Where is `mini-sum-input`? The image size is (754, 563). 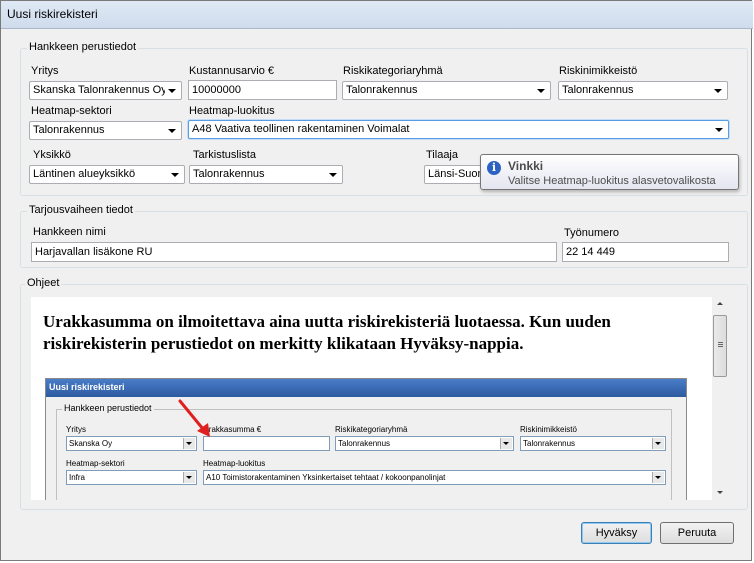
mini-sum-input is located at coordinates (266, 443).